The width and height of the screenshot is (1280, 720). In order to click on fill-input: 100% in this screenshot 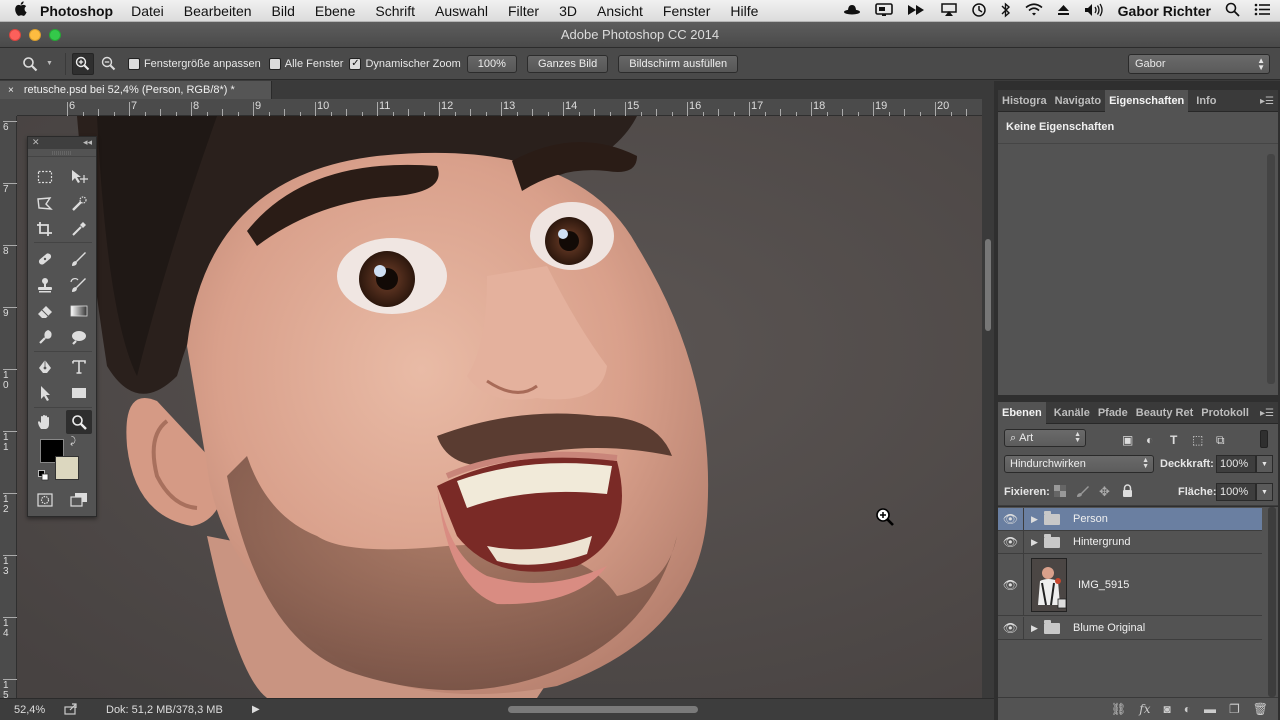, I will do `click(1236, 492)`.